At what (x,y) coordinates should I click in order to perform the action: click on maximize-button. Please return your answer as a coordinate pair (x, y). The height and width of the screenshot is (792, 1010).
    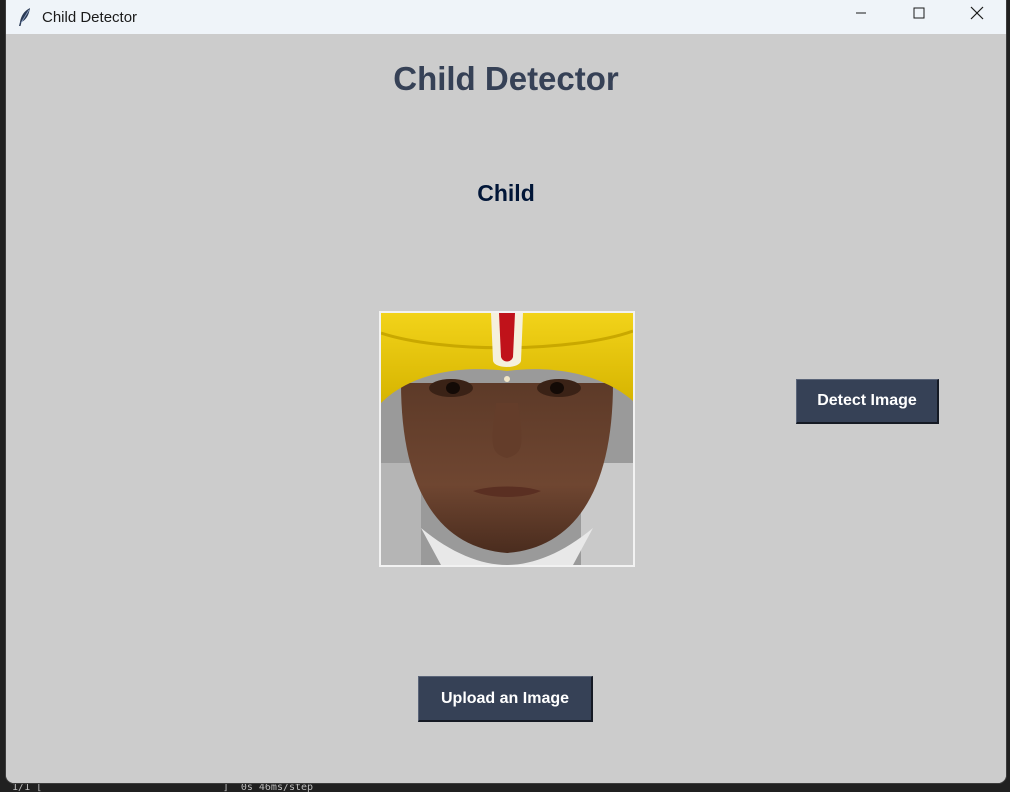
    Looking at the image, I should click on (919, 15).